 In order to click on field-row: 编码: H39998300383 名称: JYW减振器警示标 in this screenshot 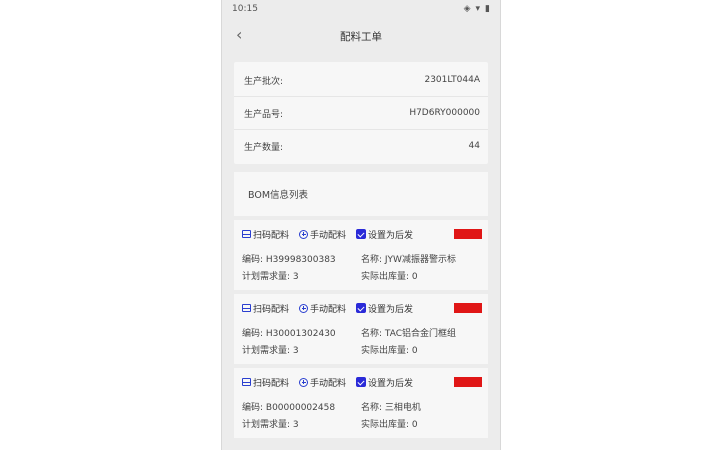, I will do `click(362, 258)`.